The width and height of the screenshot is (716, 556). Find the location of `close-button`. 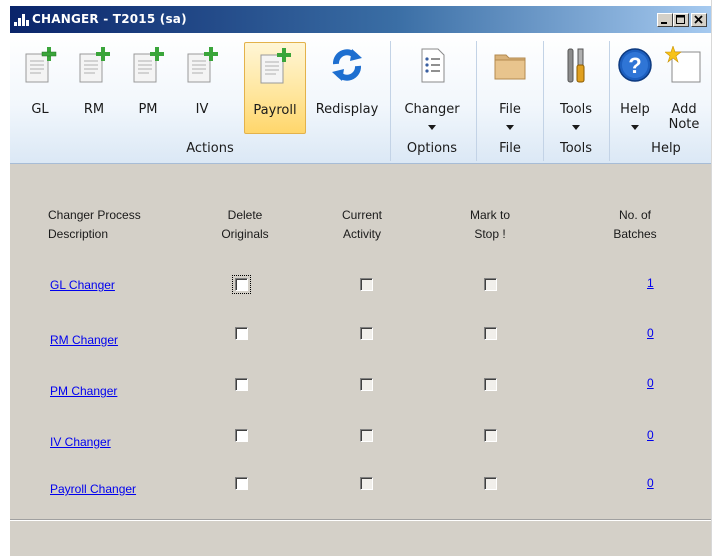

close-button is located at coordinates (699, 20).